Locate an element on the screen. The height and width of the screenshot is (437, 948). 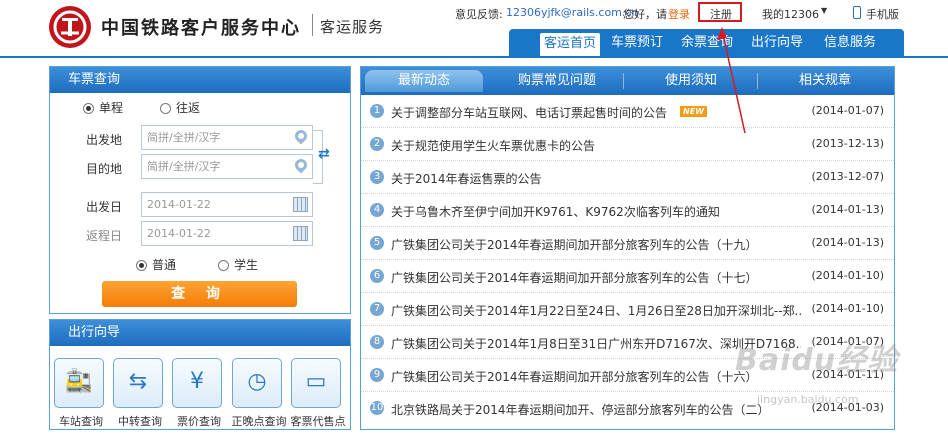
news-date: (2013-12-13) is located at coordinates (847, 143).